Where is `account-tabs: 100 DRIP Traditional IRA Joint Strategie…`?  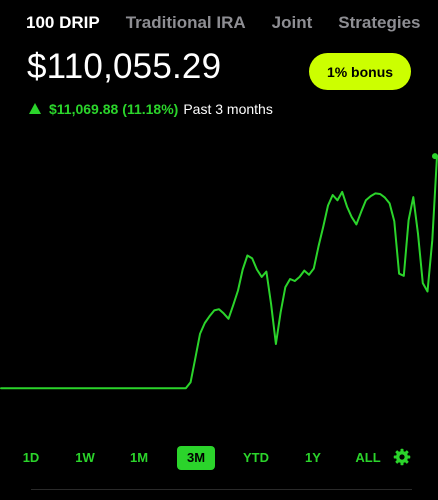
account-tabs: 100 DRIP Traditional IRA Joint Strategie… is located at coordinates (232, 23).